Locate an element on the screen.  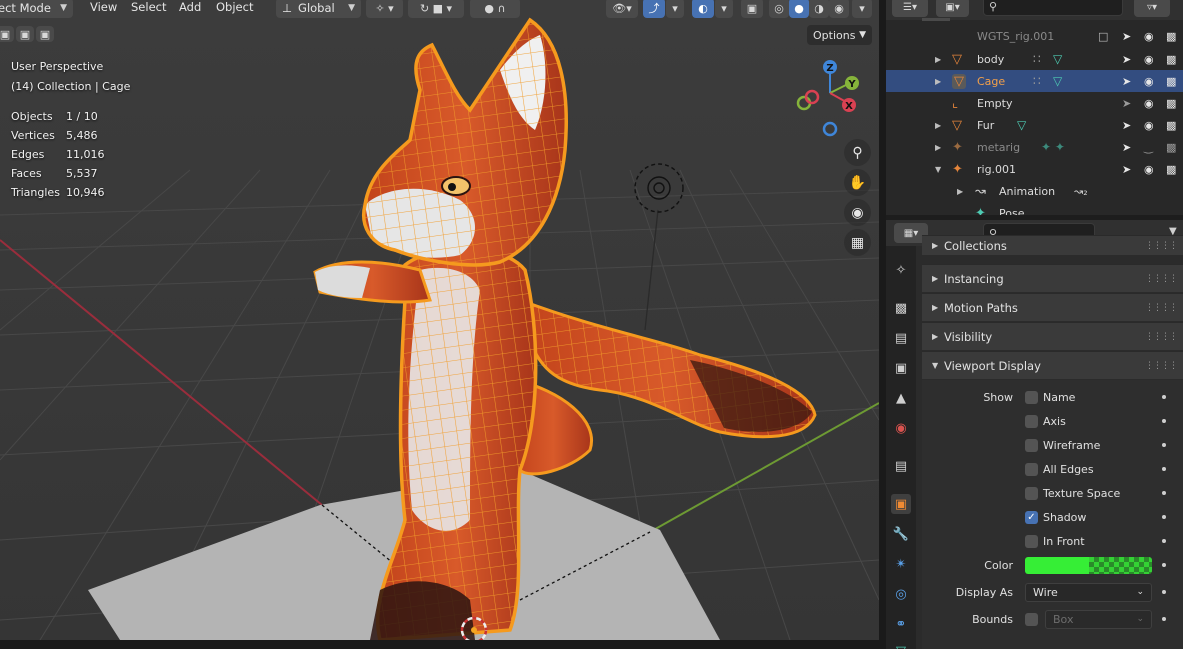
shading-dropdown: ▾ is located at coordinates (862, 9).